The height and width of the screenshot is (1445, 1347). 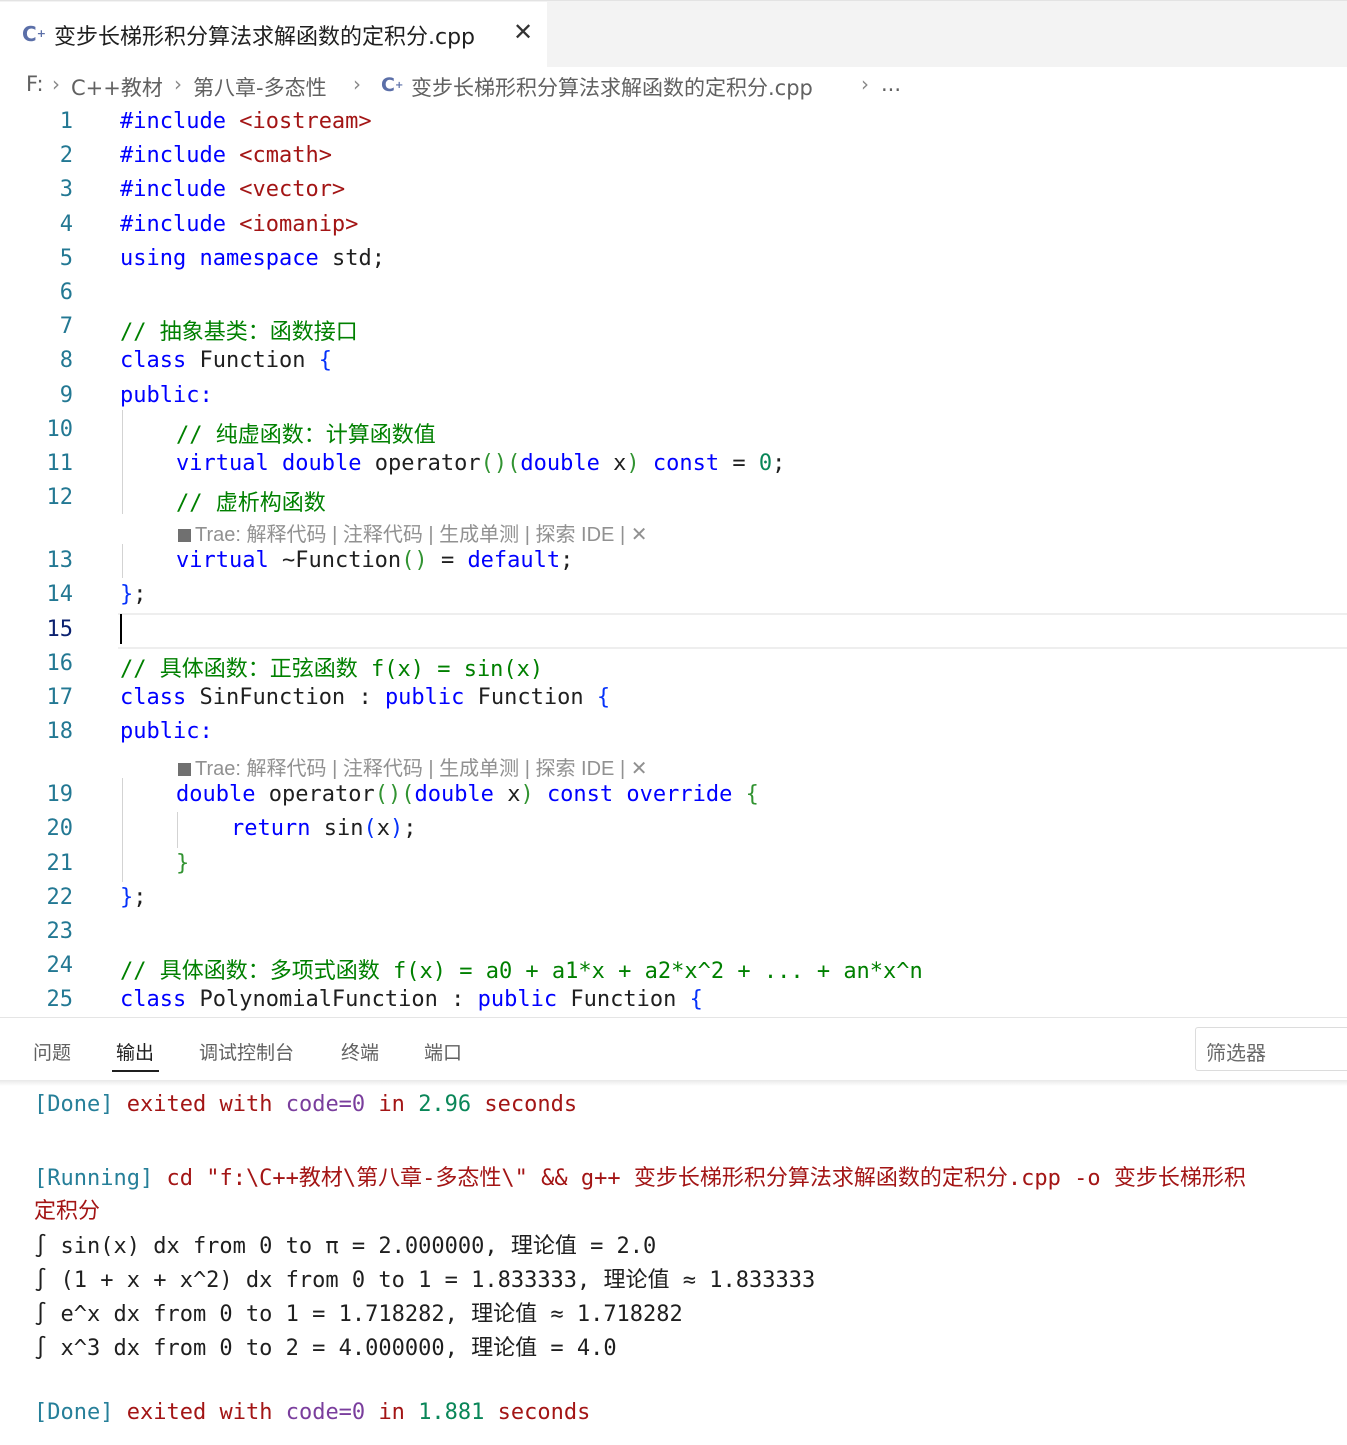 I want to click on line-number: 22, so click(x=60, y=897).